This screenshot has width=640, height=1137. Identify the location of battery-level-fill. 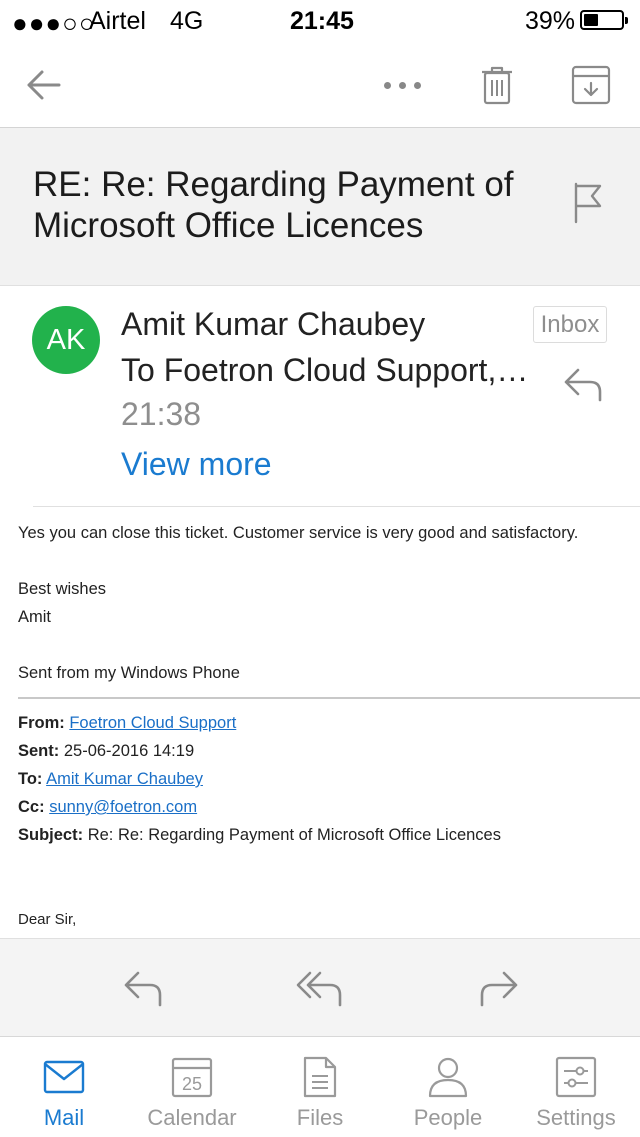
(591, 20).